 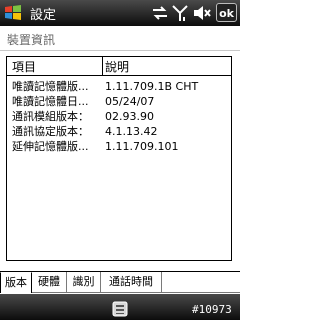 What do you see at coordinates (131, 282) in the screenshot?
I see `tab-call-time: 通話時間` at bounding box center [131, 282].